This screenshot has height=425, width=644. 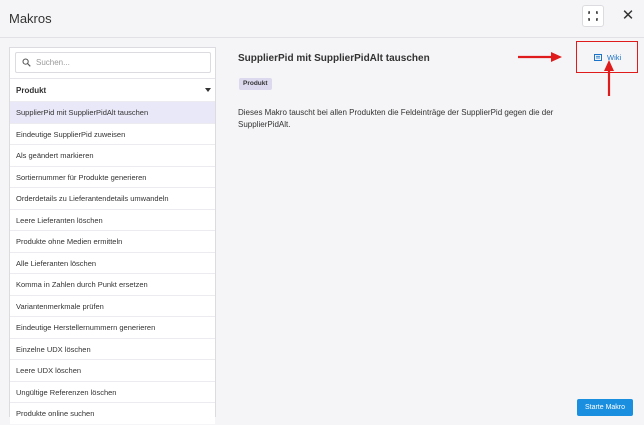 What do you see at coordinates (322, 19) in the screenshot?
I see `modal-header: Makros ✕` at bounding box center [322, 19].